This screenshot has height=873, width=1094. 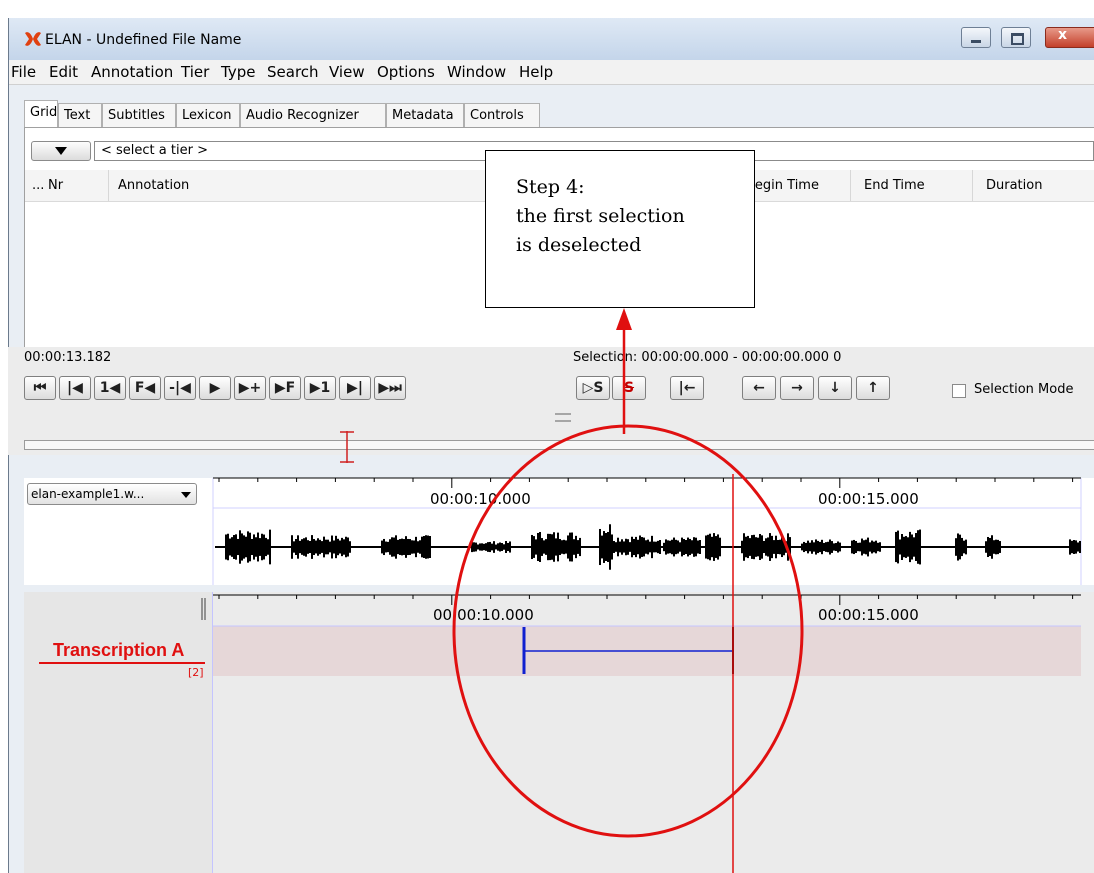 I want to click on column-header-begin-time: Begin Time, so click(x=782, y=185).